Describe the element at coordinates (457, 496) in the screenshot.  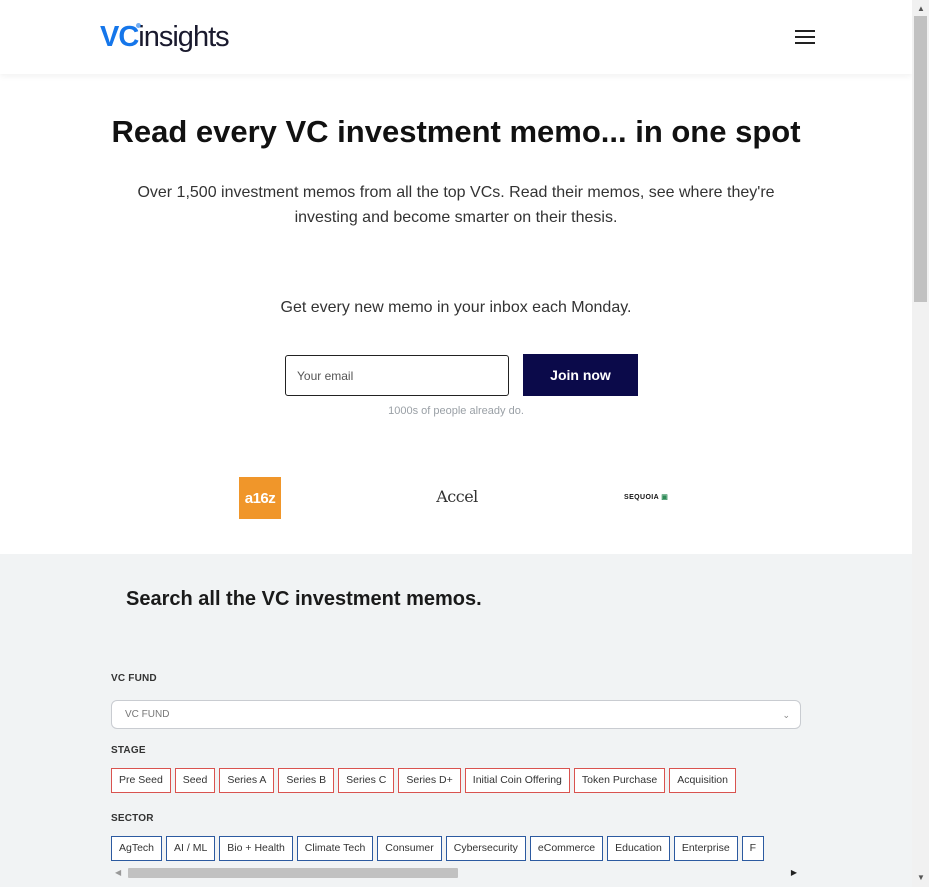
I see `accel-logo: Accel` at that location.